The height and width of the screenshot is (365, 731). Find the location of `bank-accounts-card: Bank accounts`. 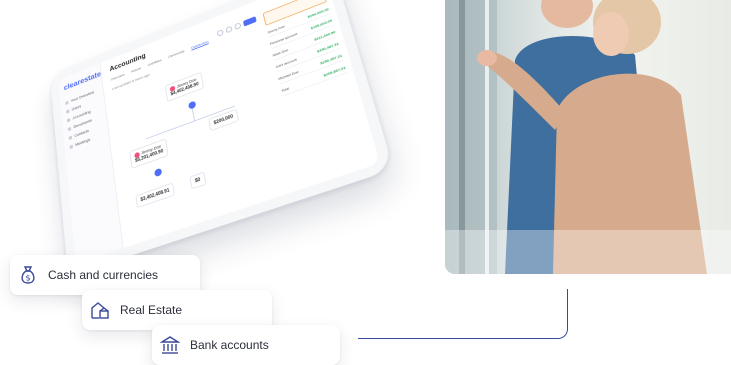

bank-accounts-card: Bank accounts is located at coordinates (246, 345).